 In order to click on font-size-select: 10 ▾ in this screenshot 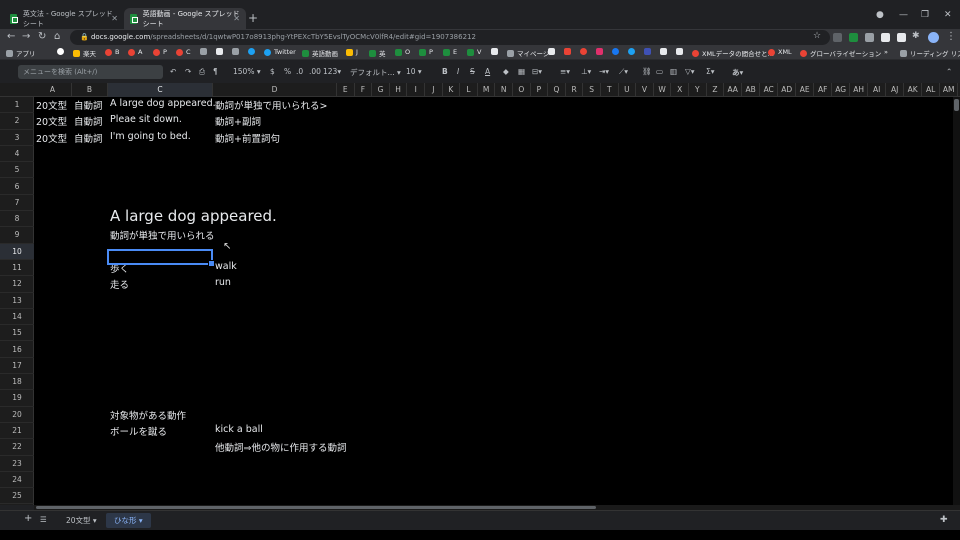, I will do `click(414, 71)`.